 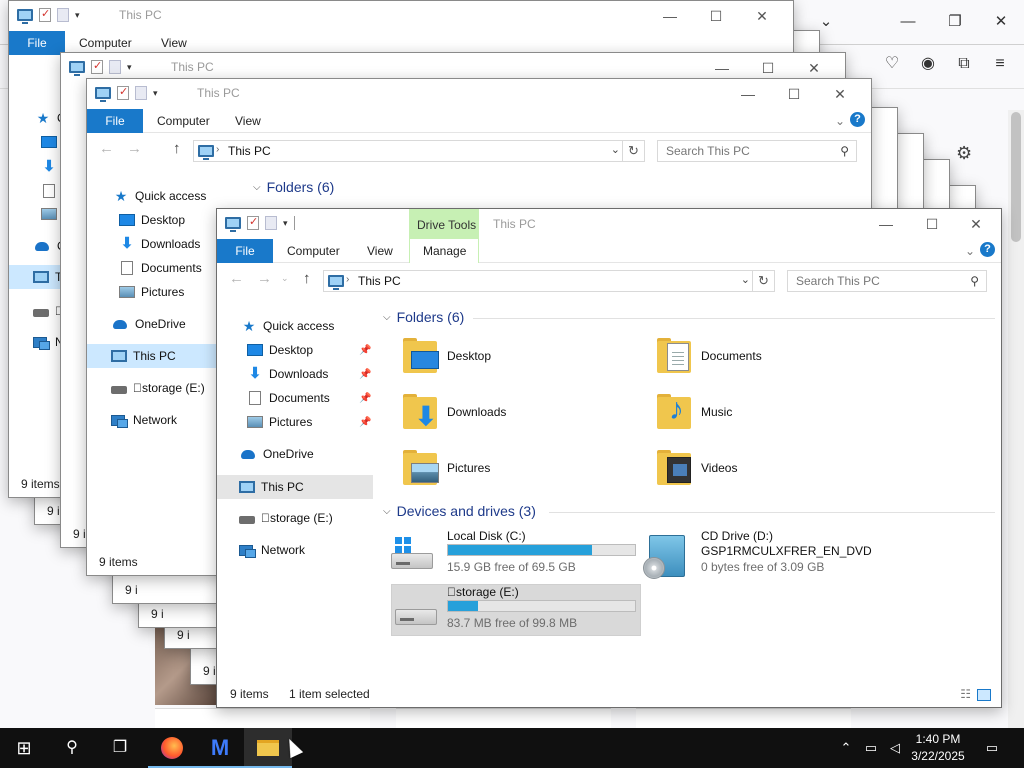 What do you see at coordinates (984, 695) in the screenshot?
I see `tiles-view-icon` at bounding box center [984, 695].